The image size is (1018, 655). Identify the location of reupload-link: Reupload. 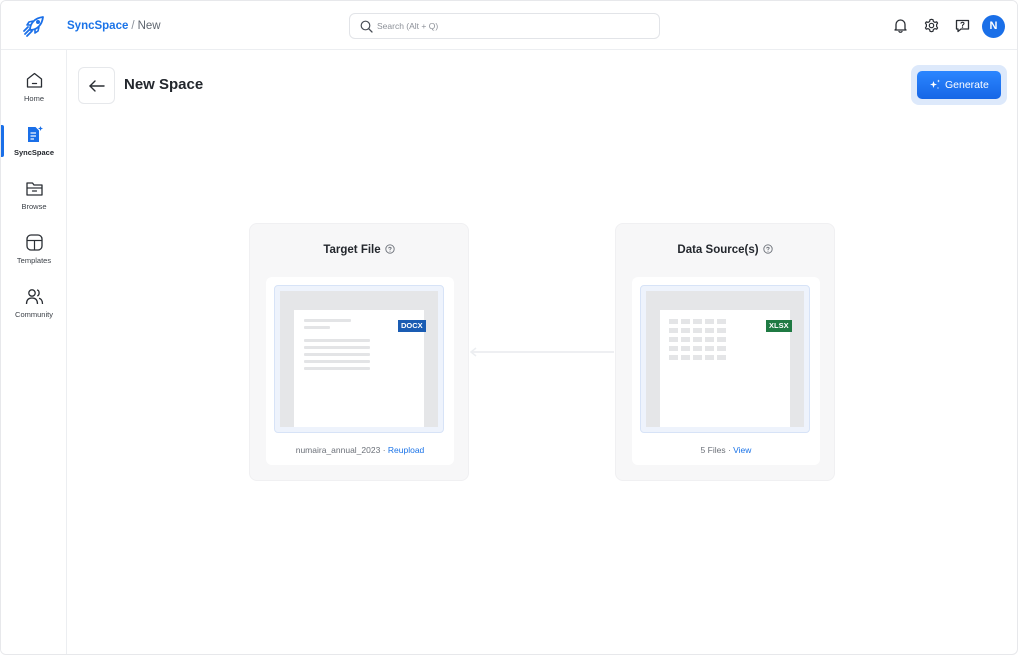
(406, 450).